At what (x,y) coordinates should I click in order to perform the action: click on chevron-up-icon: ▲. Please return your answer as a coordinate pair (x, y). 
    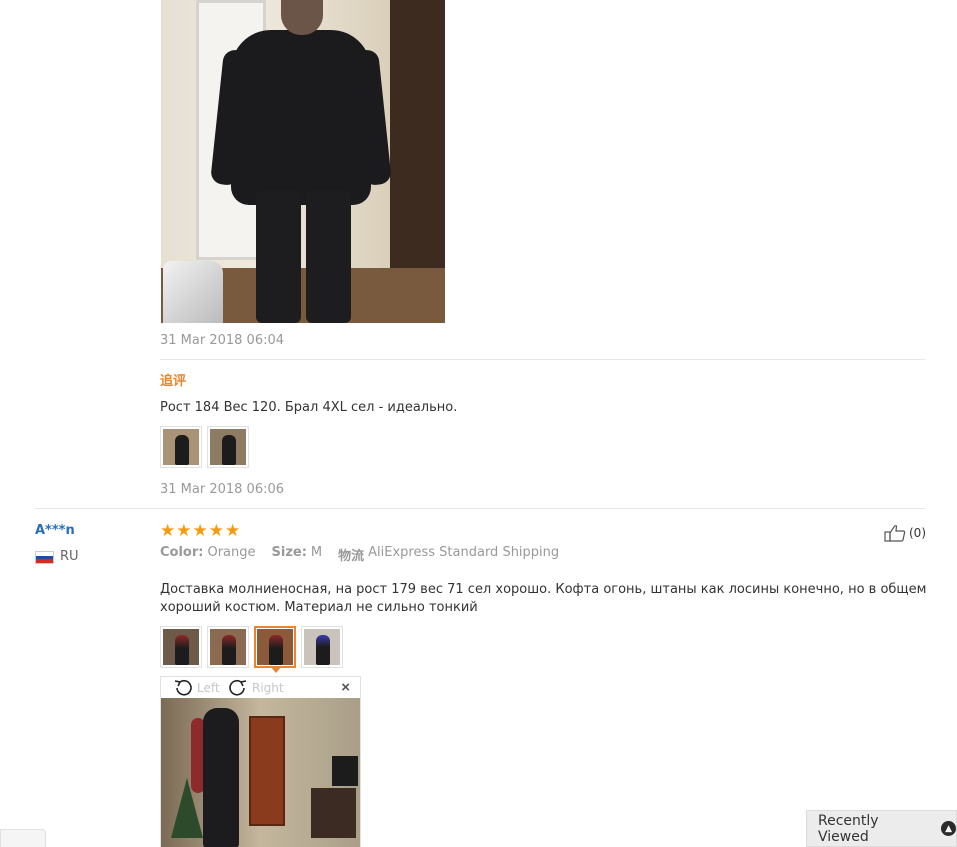
    Looking at the image, I should click on (948, 828).